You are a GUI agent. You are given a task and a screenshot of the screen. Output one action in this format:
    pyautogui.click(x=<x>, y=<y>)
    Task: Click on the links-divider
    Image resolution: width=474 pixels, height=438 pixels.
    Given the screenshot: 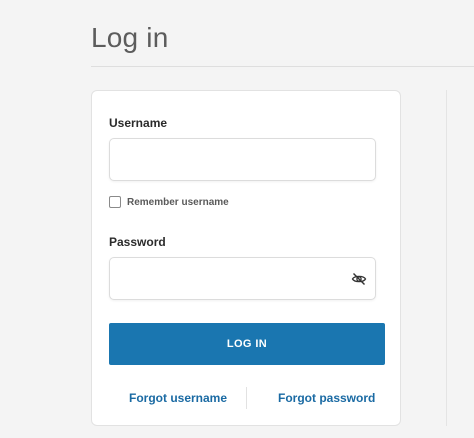 What is the action you would take?
    pyautogui.click(x=246, y=398)
    